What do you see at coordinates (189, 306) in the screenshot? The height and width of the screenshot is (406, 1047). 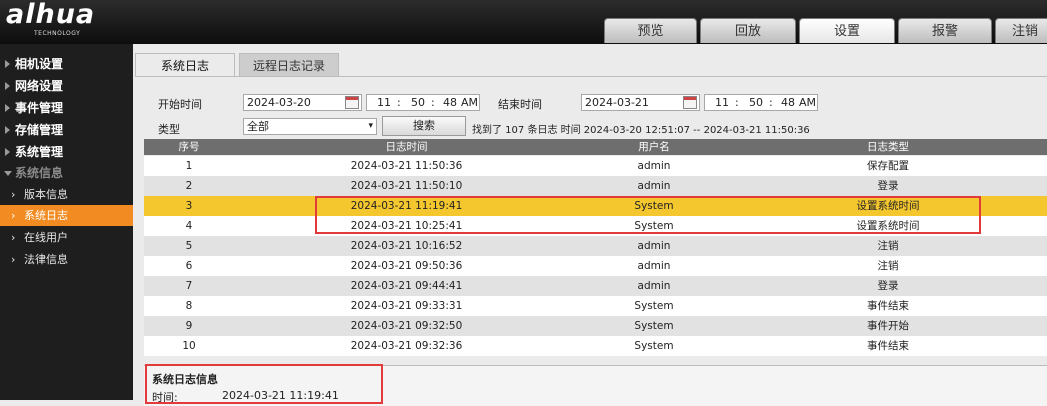 I see `cell-index: 8` at bounding box center [189, 306].